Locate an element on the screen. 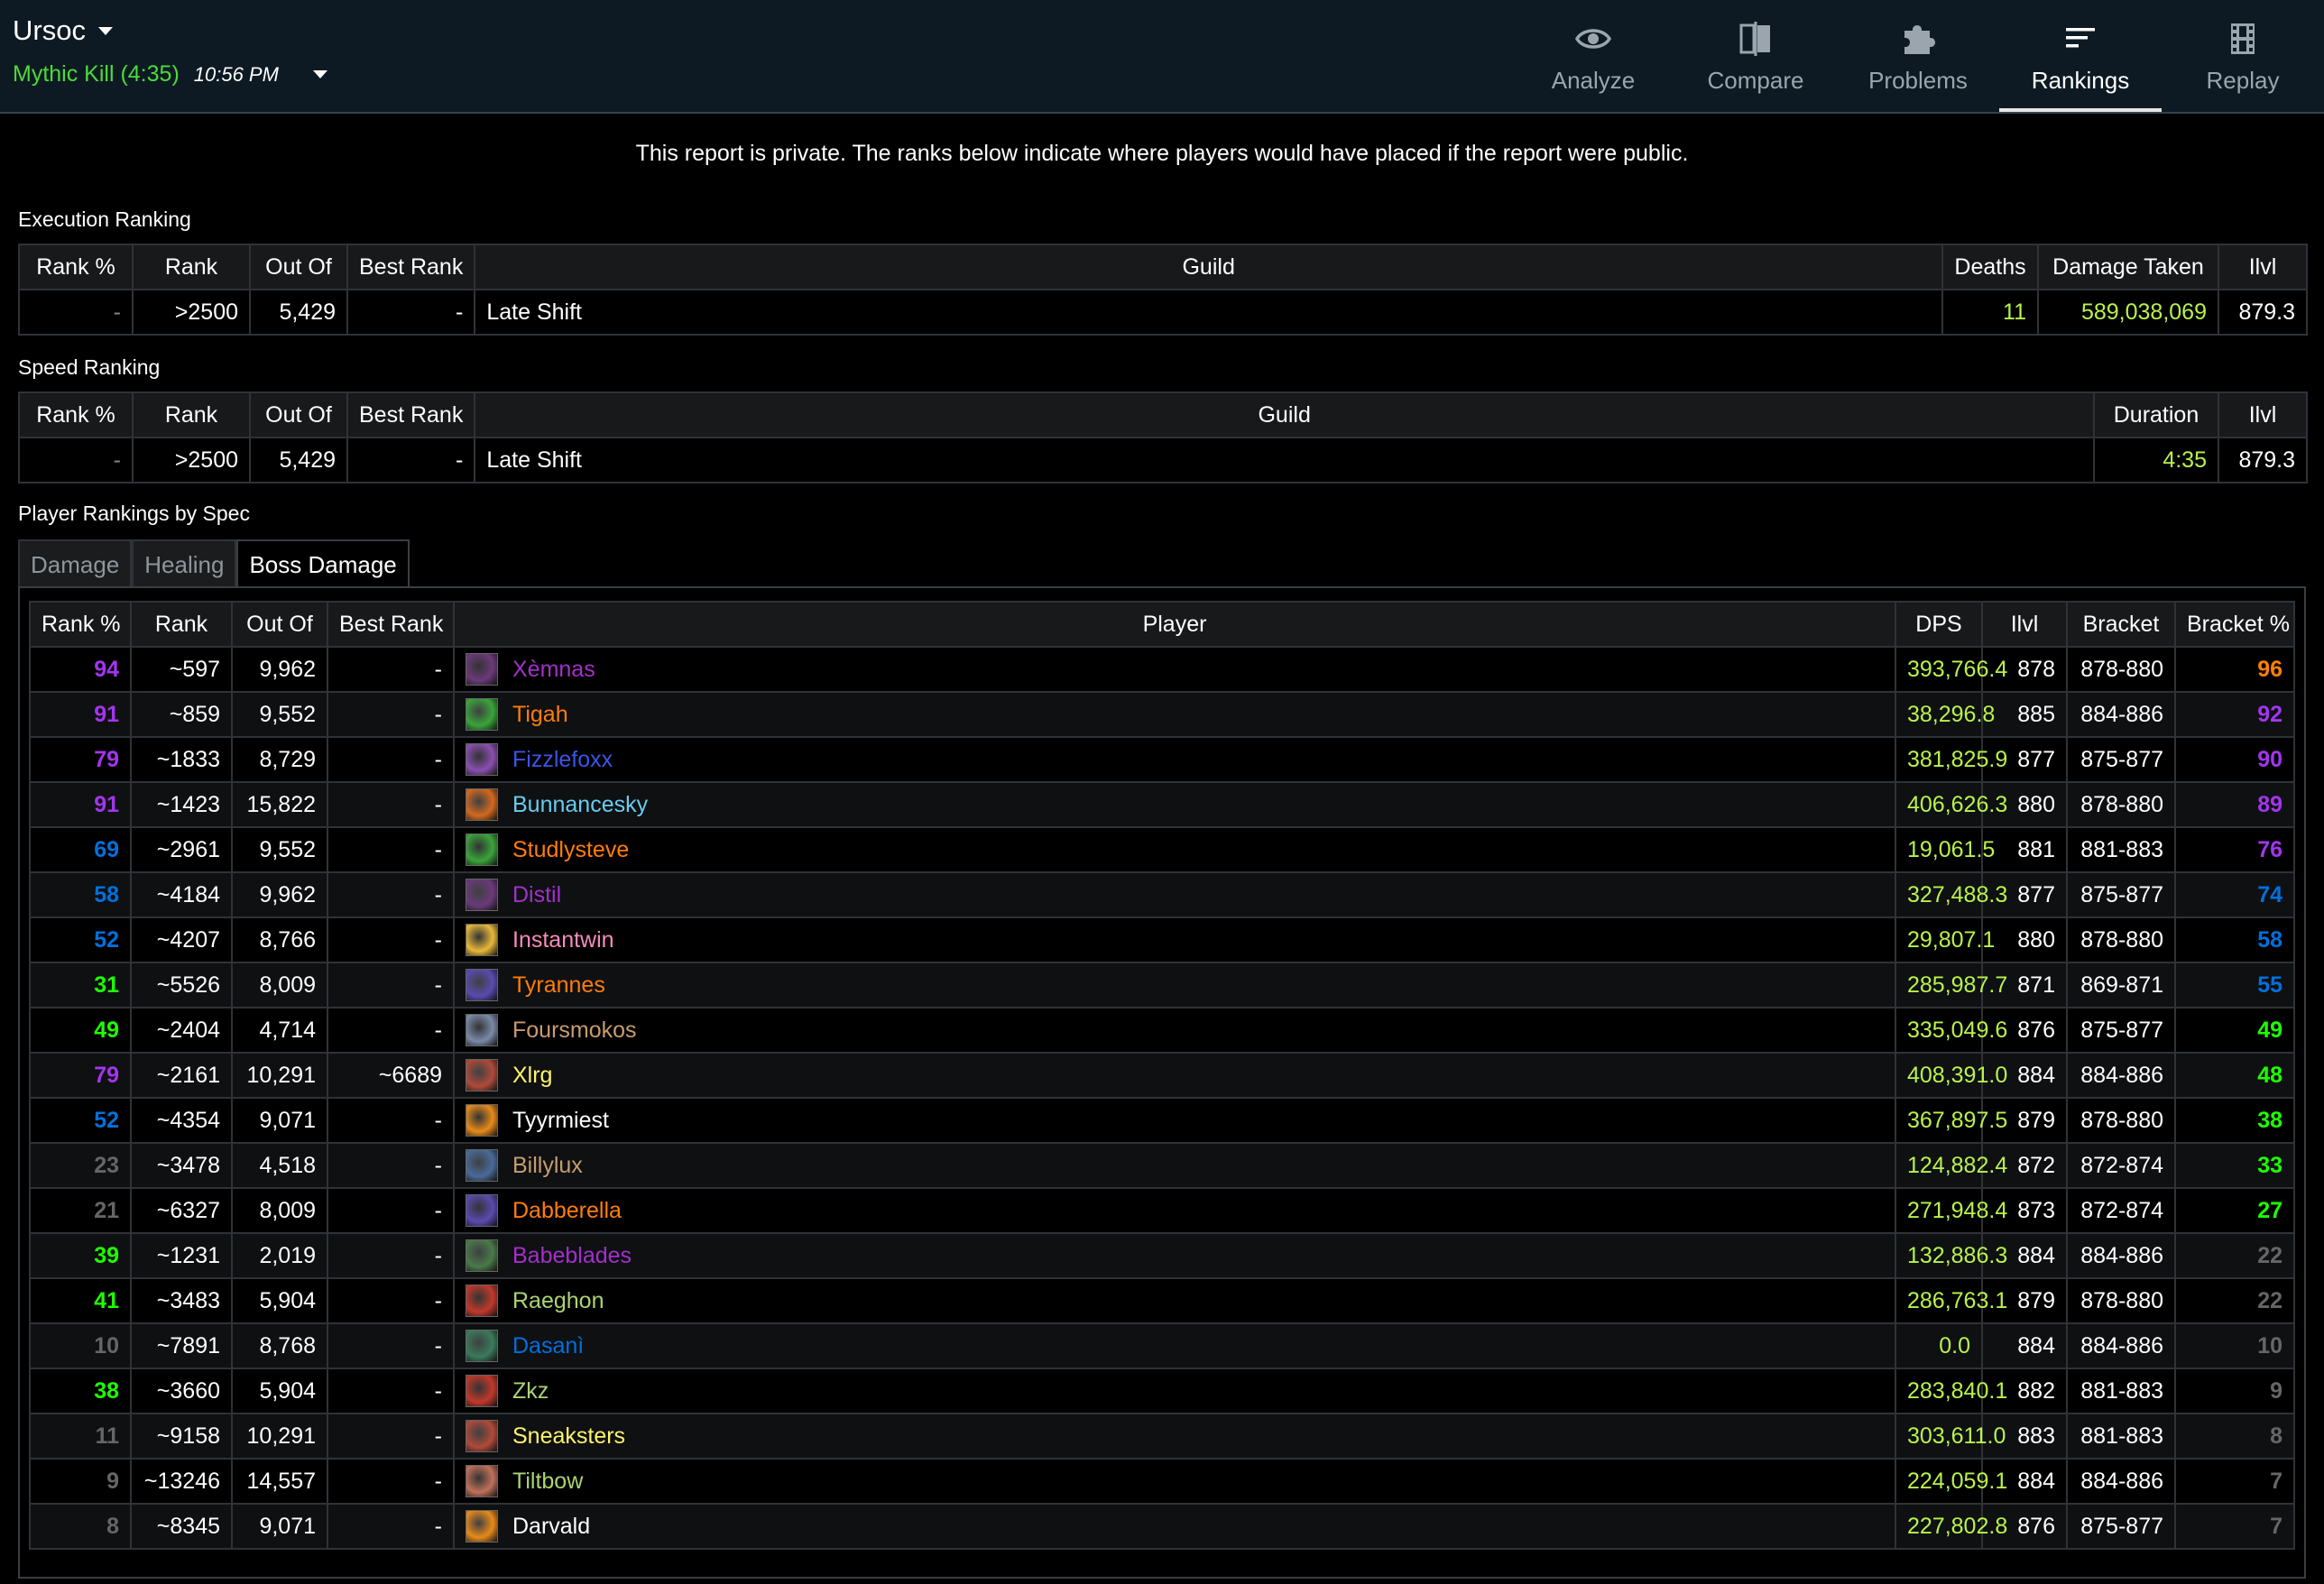  player-cell: Tigah is located at coordinates (1174, 714).